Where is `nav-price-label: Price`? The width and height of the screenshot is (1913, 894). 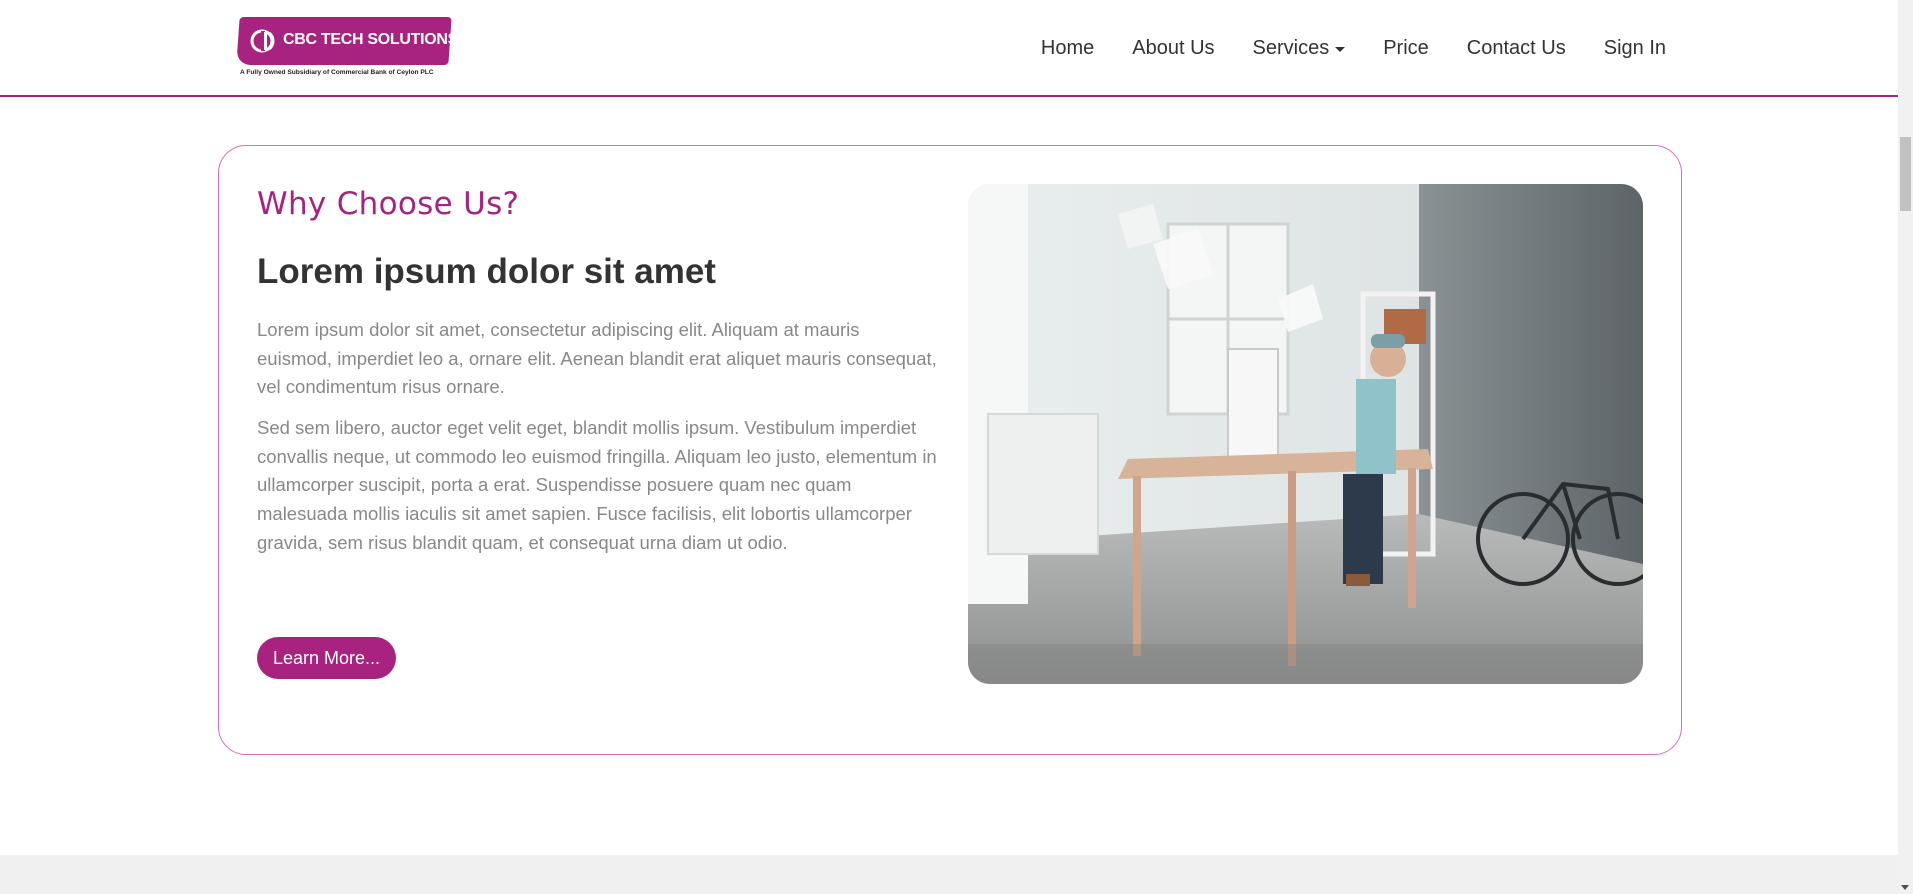 nav-price-label: Price is located at coordinates (1406, 48).